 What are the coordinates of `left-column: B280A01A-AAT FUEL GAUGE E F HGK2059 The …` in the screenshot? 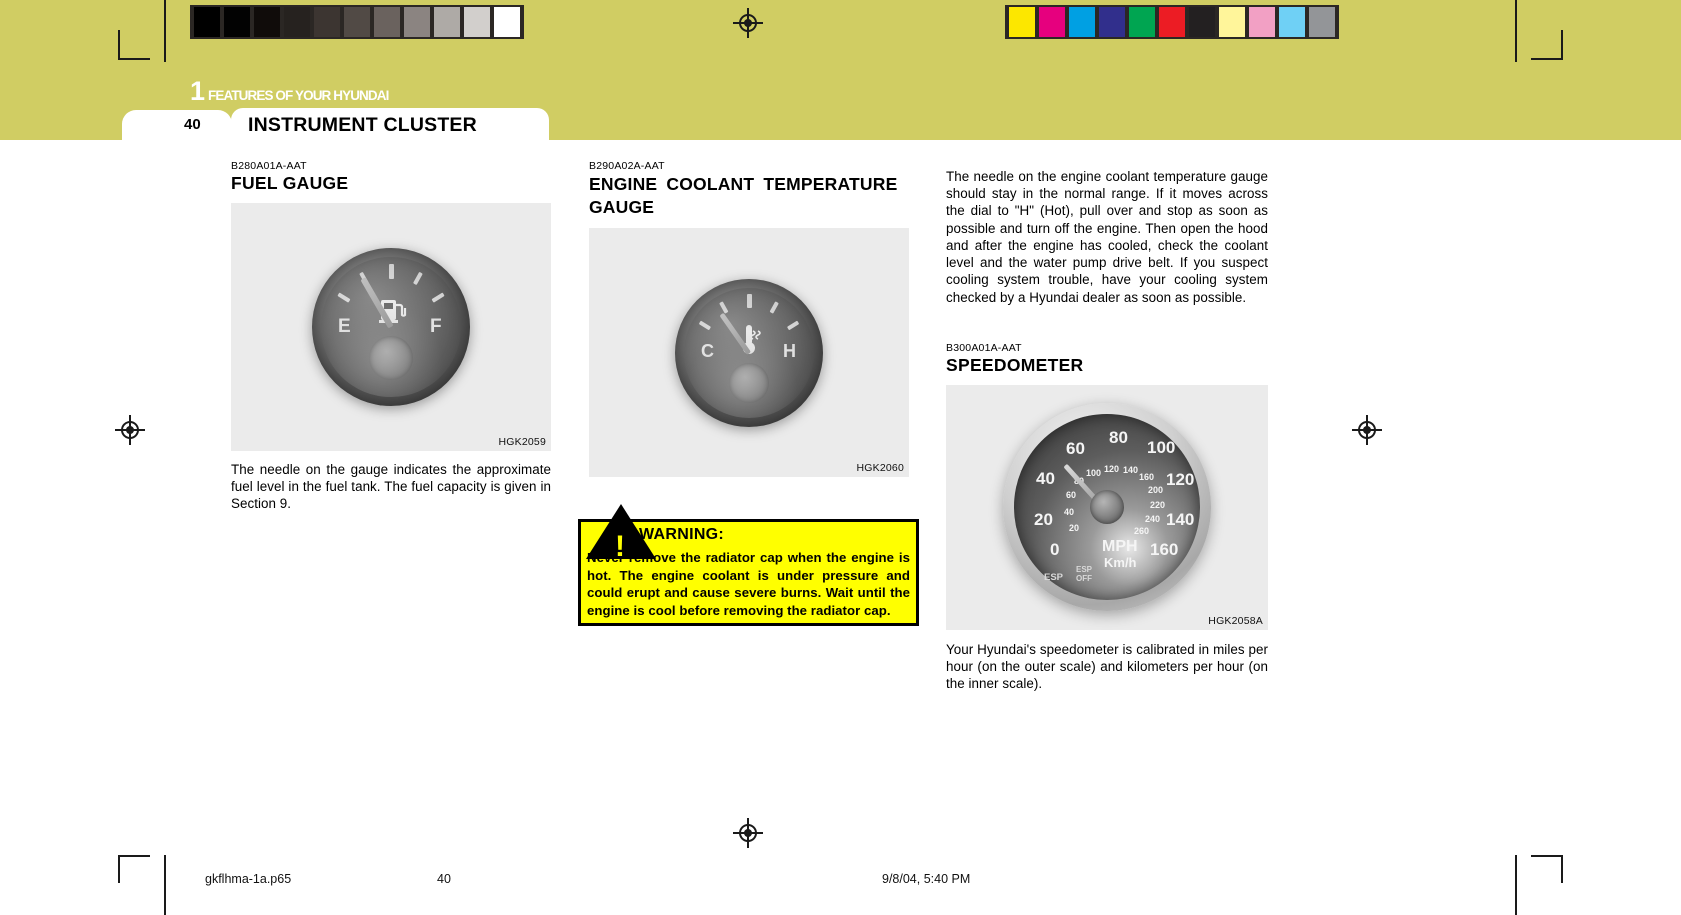 It's located at (391, 336).